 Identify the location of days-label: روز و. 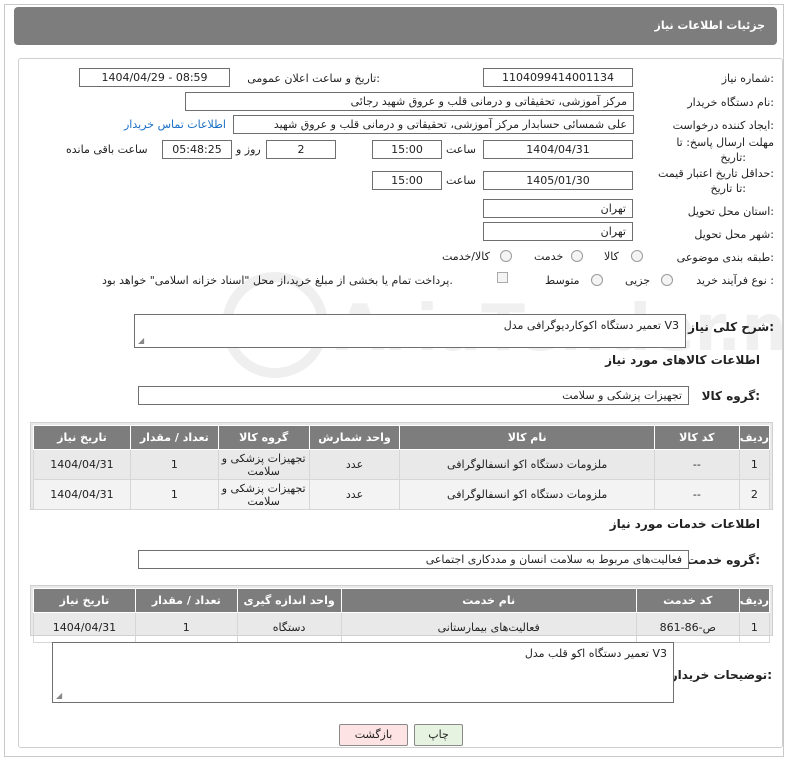
(248, 149).